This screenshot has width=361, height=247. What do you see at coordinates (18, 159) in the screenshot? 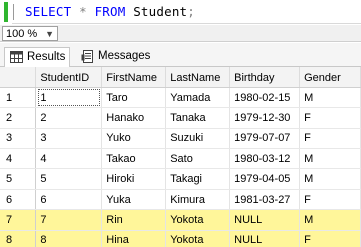
I see `row-number: 4` at bounding box center [18, 159].